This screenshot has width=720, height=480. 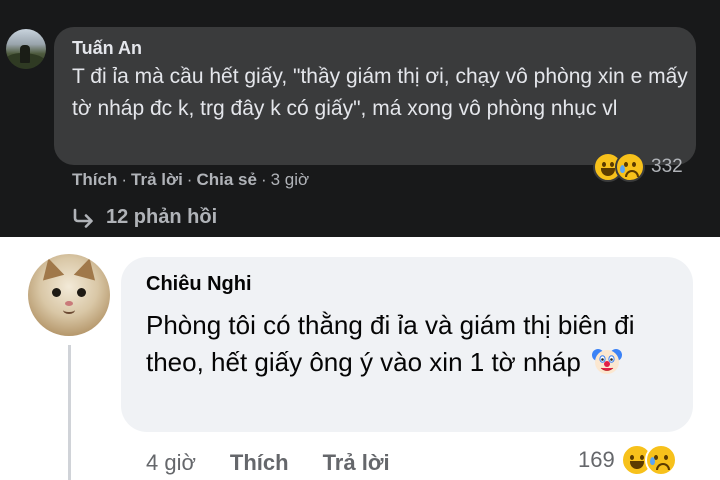 What do you see at coordinates (199, 284) in the screenshot?
I see `comment-author: Chiêu Nghi` at bounding box center [199, 284].